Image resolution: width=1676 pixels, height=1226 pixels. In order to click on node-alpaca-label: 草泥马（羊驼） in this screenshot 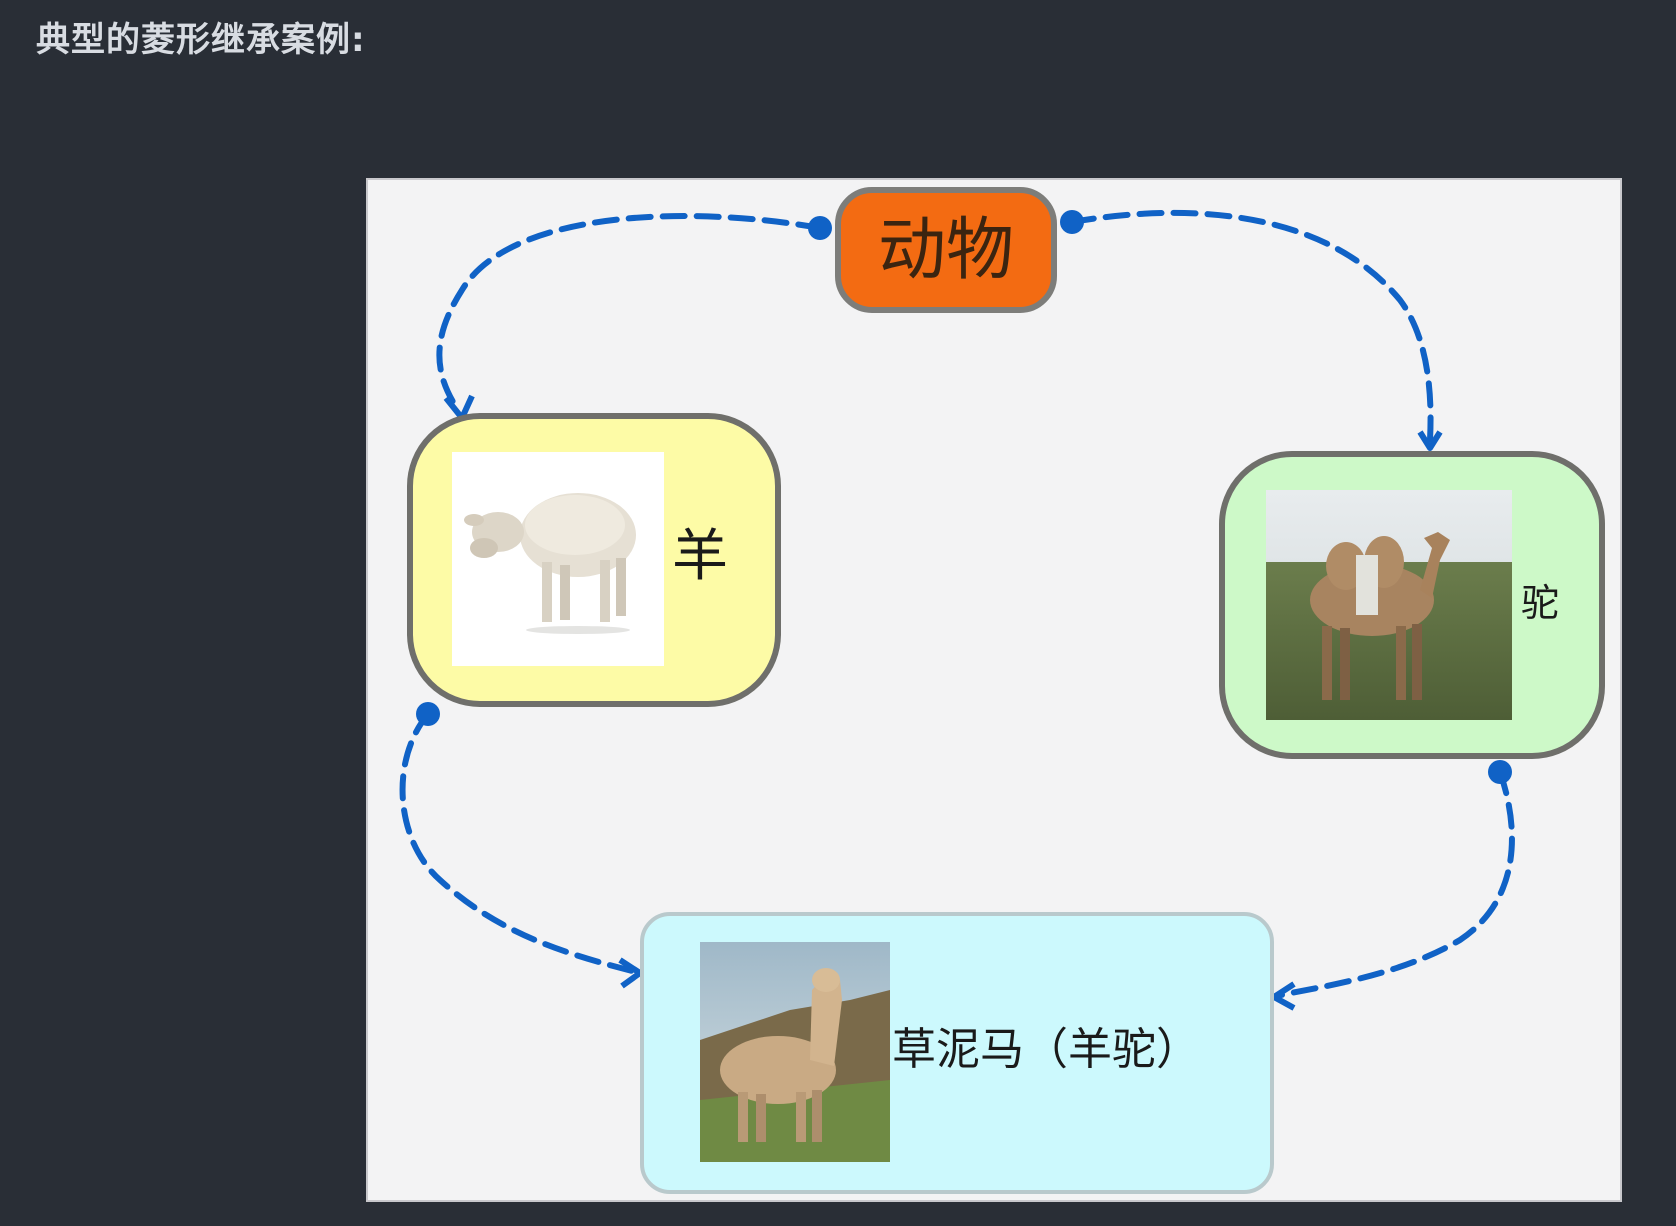, I will do `click(1046, 1049)`.